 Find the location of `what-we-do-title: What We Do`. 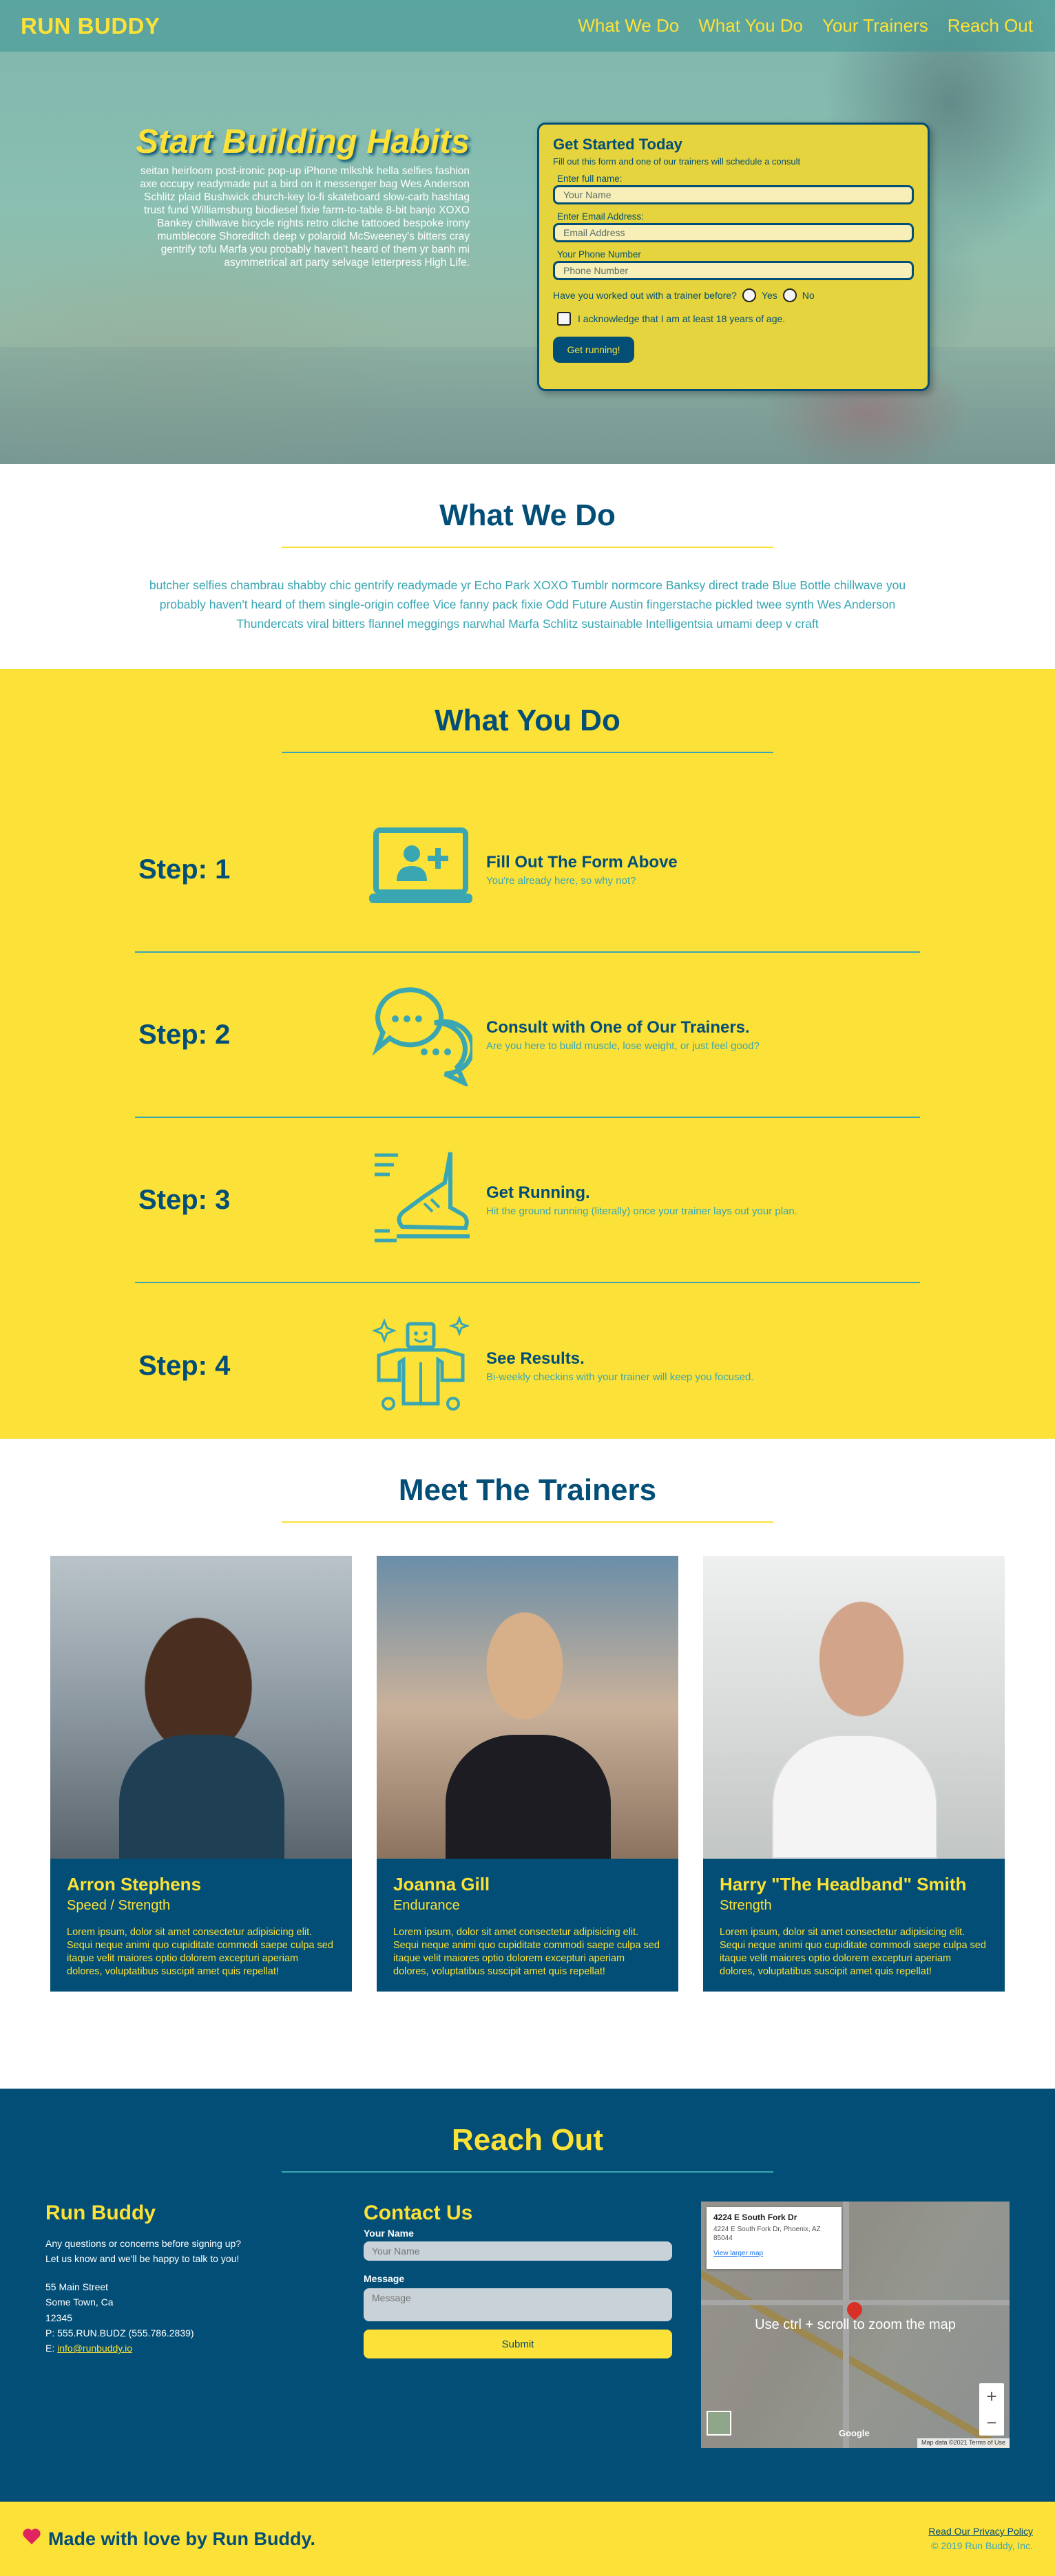

what-we-do-title: What We Do is located at coordinates (527, 515).